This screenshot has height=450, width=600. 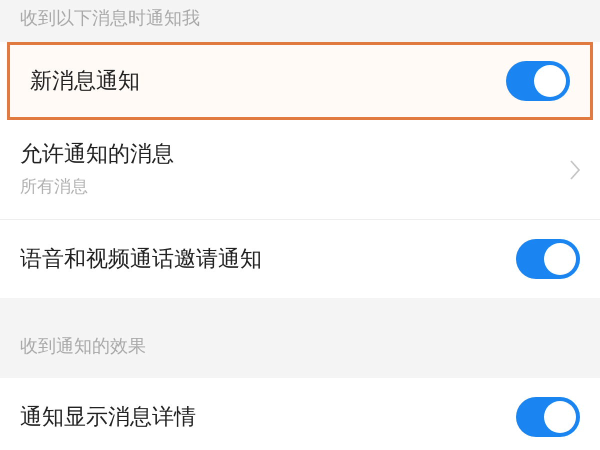 What do you see at coordinates (83, 347) in the screenshot?
I see `section-header: 收到通知的效果` at bounding box center [83, 347].